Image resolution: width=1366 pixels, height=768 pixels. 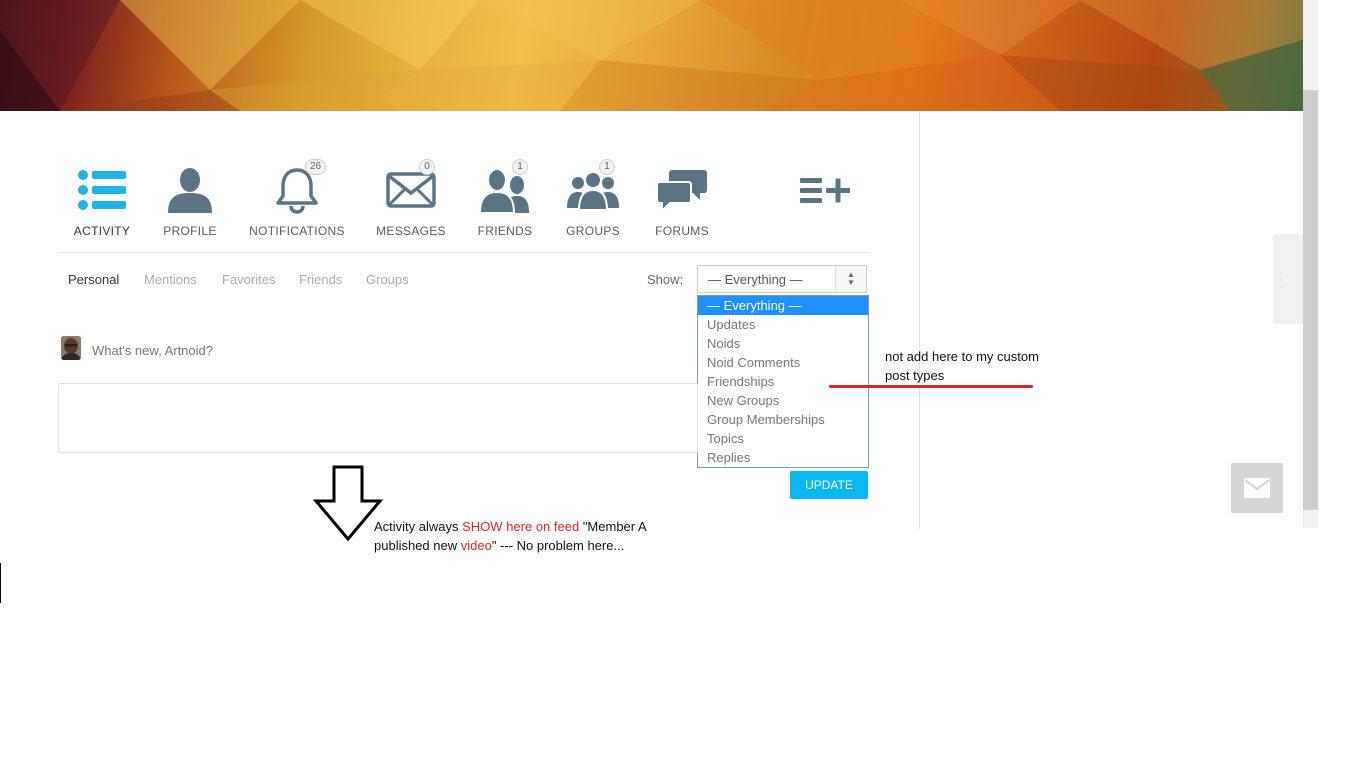 What do you see at coordinates (783, 305) in the screenshot?
I see `option-everything: — Everything —` at bounding box center [783, 305].